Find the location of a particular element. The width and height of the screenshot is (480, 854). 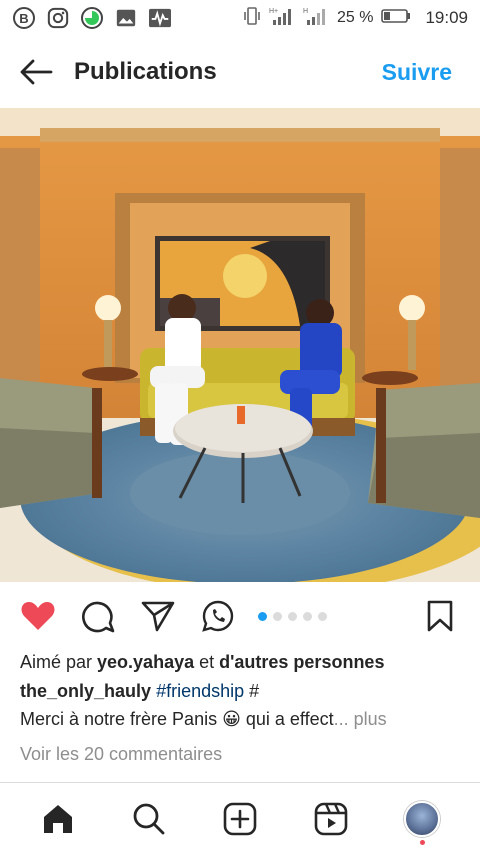

whatsapp-share-button is located at coordinates (218, 616).